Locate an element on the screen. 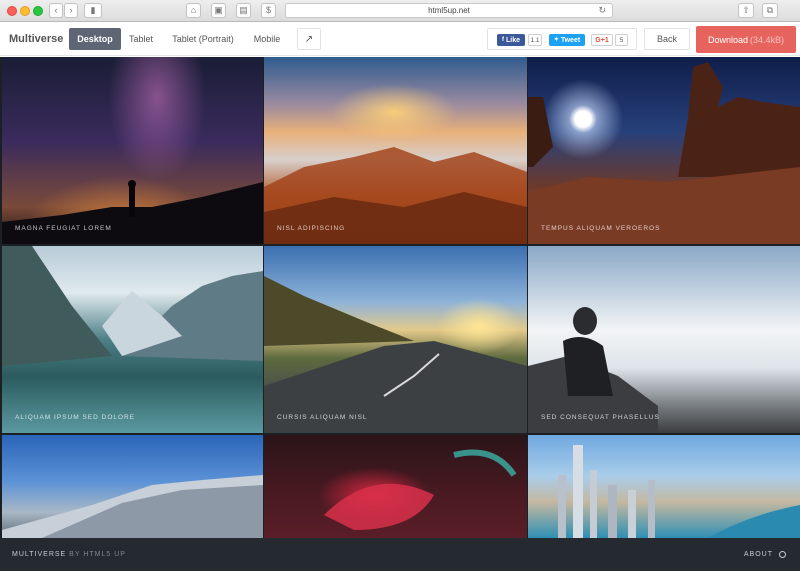  facebook-like-button: f Like is located at coordinates (511, 40).